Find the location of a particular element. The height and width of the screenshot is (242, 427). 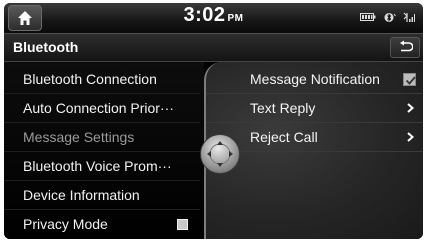

message-notification-checkbox is located at coordinates (409, 79).